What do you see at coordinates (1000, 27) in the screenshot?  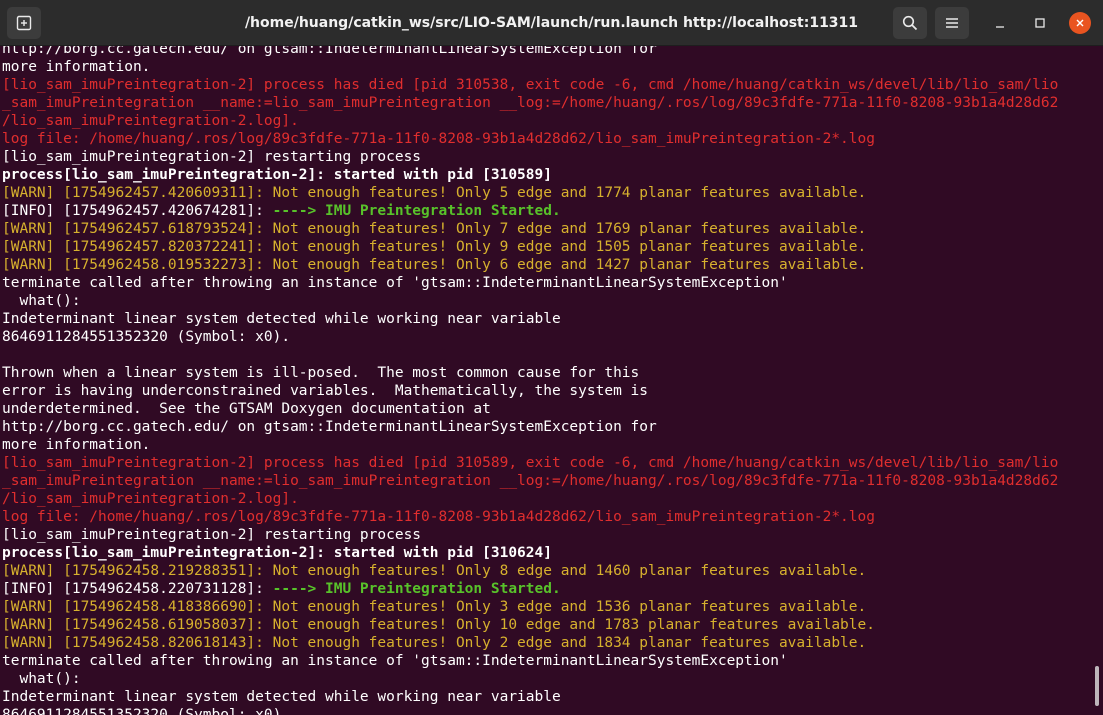 I see `minimize-icon` at bounding box center [1000, 27].